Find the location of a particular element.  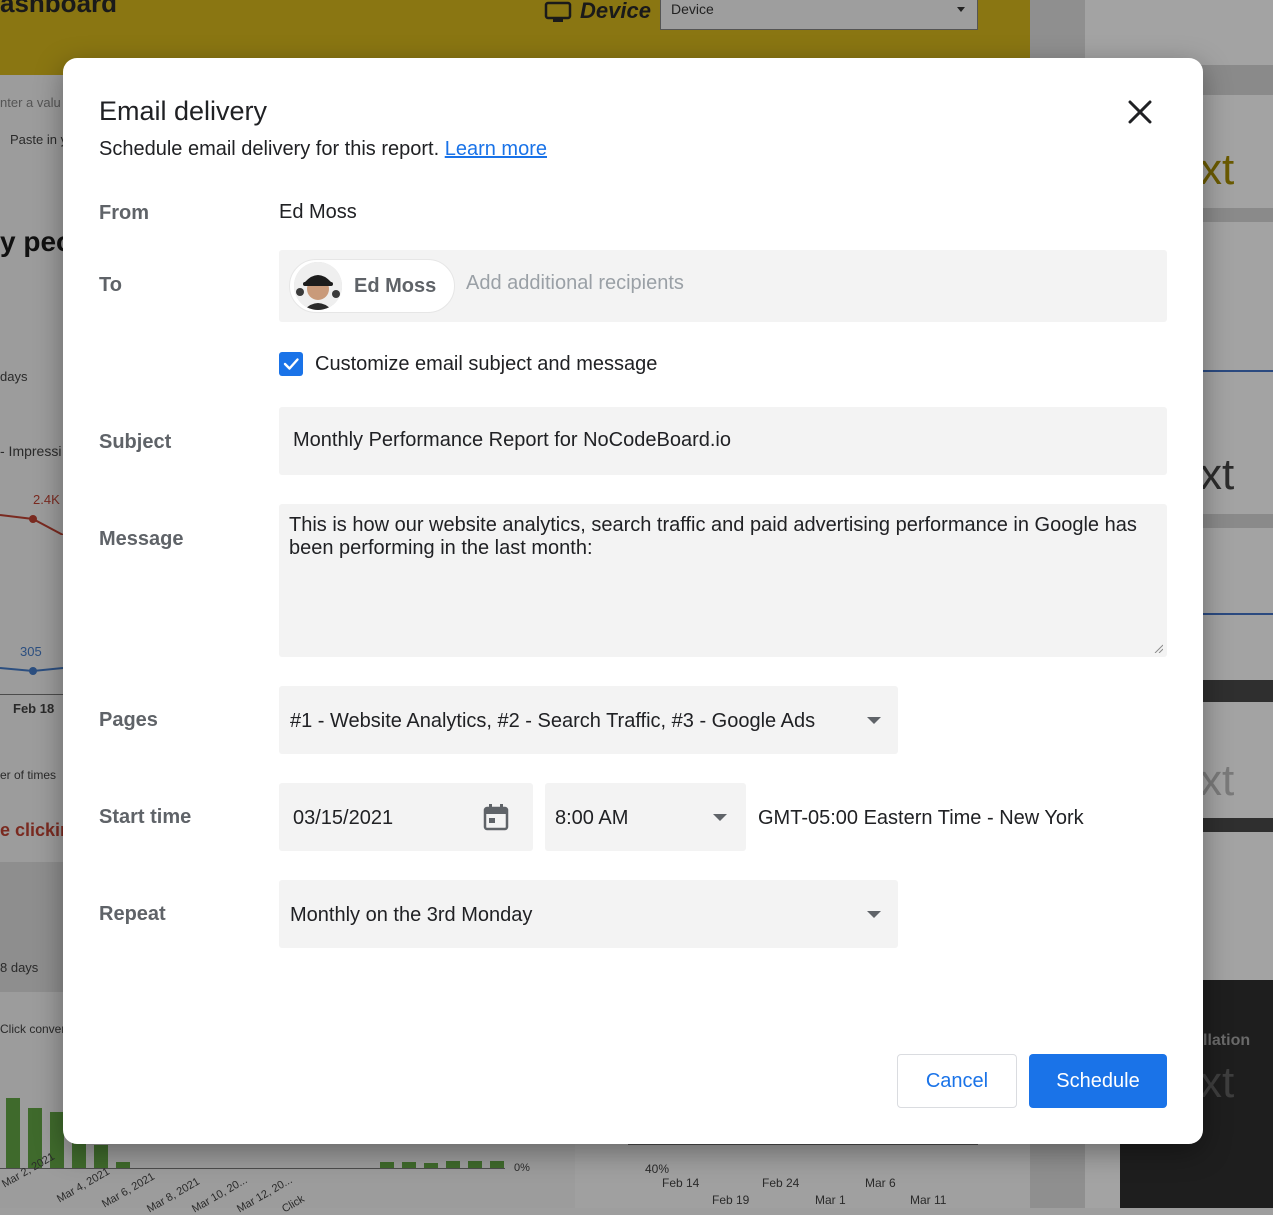

start-time-select: 8:00 AM is located at coordinates (645, 817).